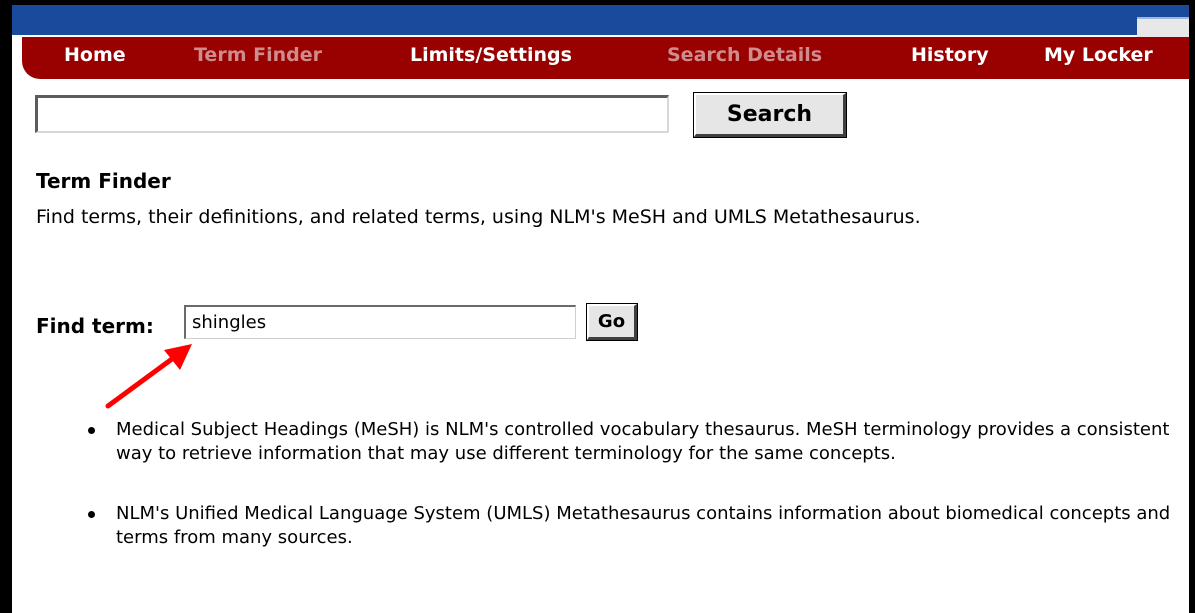  I want to click on header-tab-fragment, so click(1163, 27).